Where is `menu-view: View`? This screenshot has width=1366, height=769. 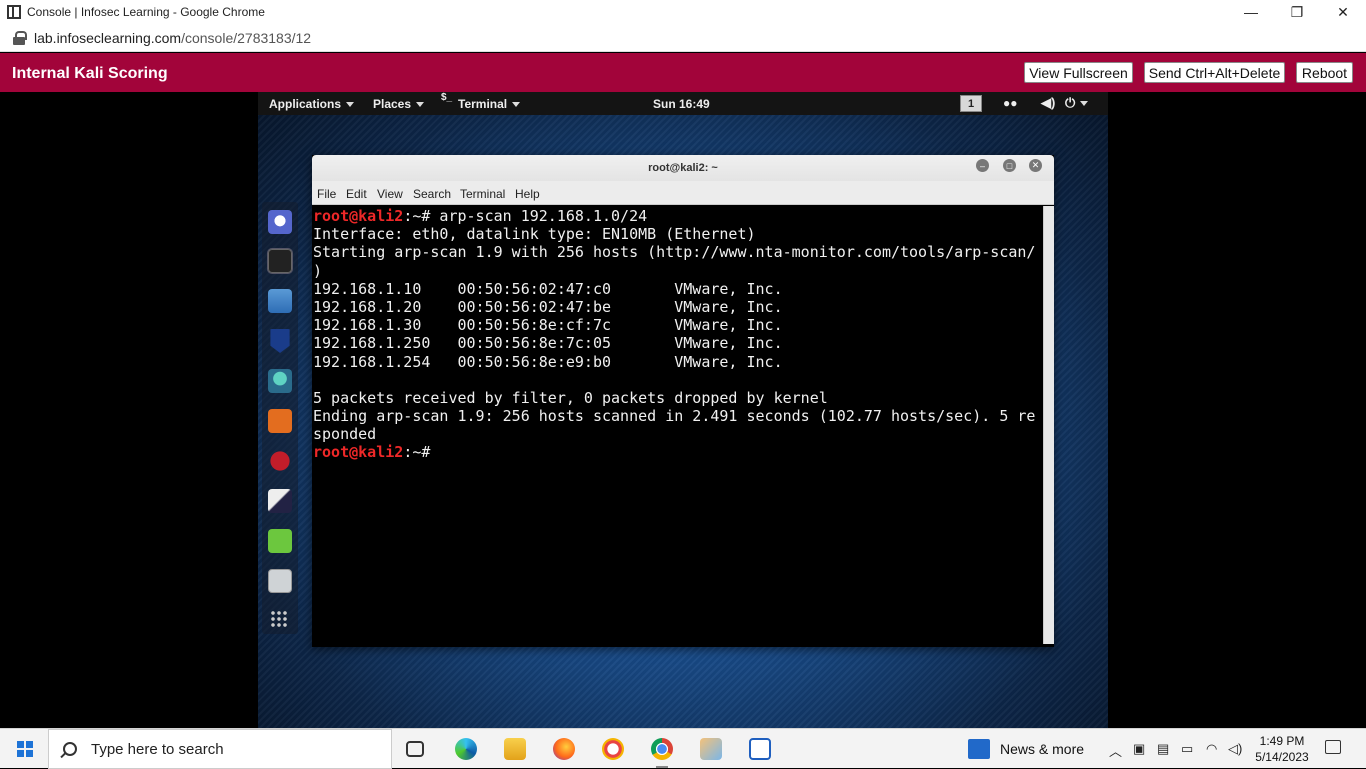 menu-view: View is located at coordinates (390, 194).